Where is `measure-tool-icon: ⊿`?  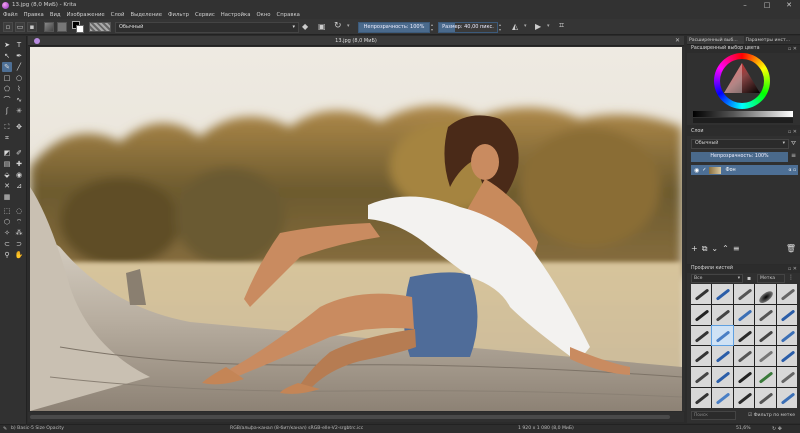
measure-tool-icon: ⊿ is located at coordinates (19, 186).